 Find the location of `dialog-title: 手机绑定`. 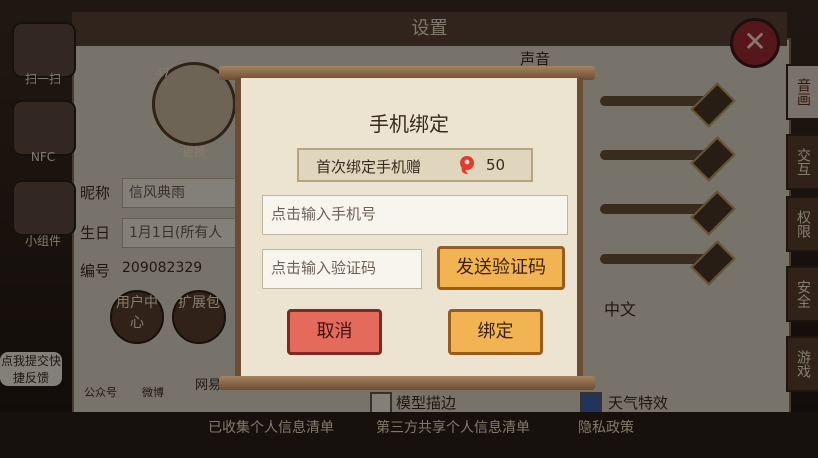

dialog-title: 手机绑定 is located at coordinates (409, 124).